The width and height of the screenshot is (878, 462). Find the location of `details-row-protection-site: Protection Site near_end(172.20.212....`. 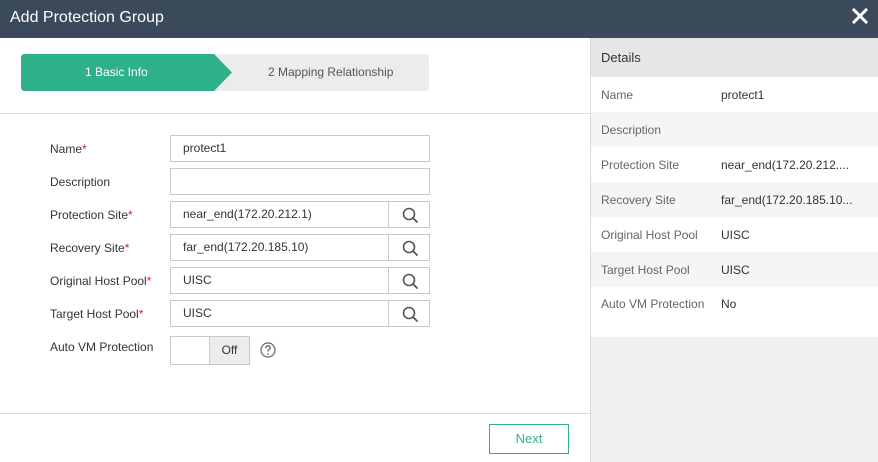

details-row-protection-site: Protection Site near_end(172.20.212.... is located at coordinates (734, 164).